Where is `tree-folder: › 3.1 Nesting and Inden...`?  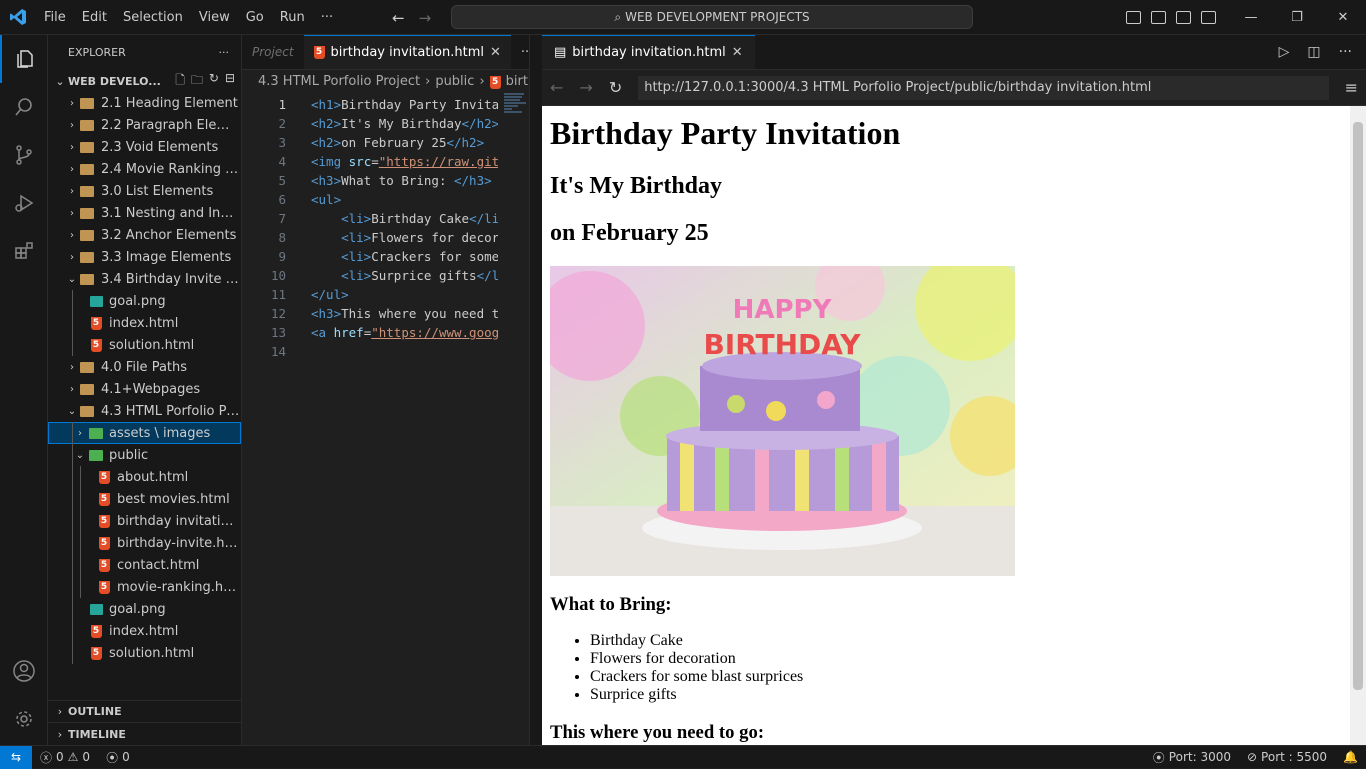
tree-folder: › 3.1 Nesting and Inden... is located at coordinates (144, 213).